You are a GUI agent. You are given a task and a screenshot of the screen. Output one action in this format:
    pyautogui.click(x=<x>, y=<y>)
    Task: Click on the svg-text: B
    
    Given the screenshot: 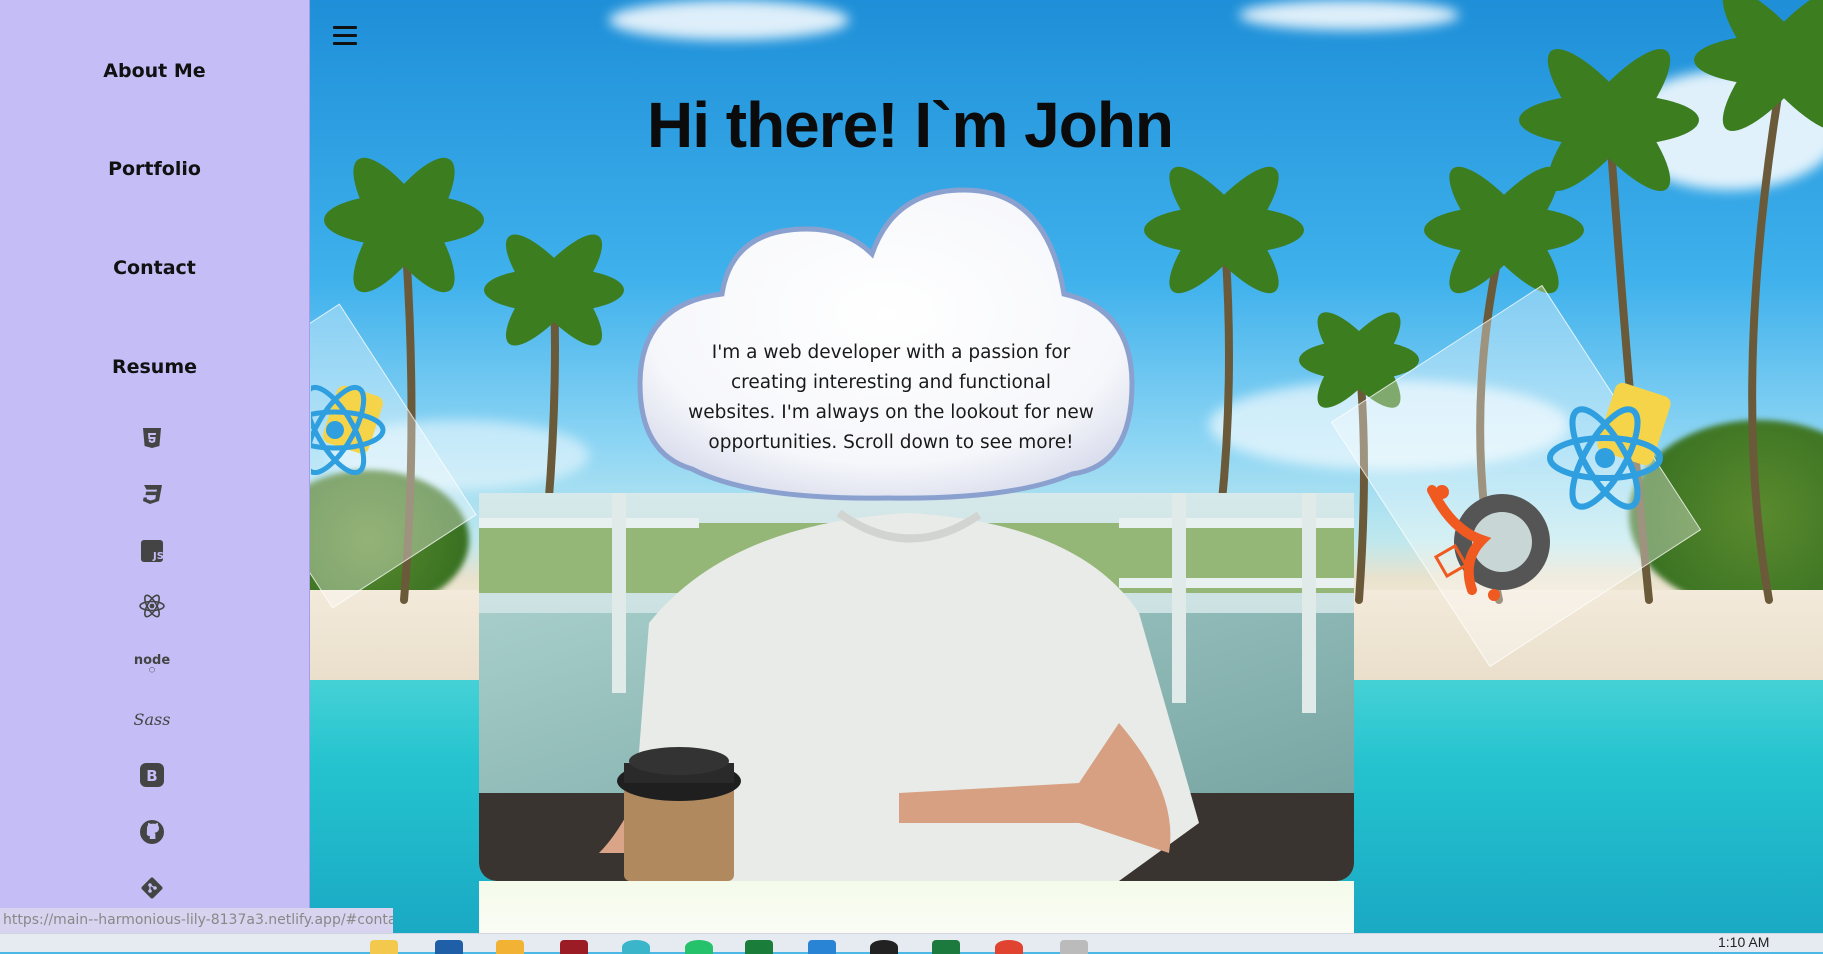 What is the action you would take?
    pyautogui.click(x=151, y=776)
    